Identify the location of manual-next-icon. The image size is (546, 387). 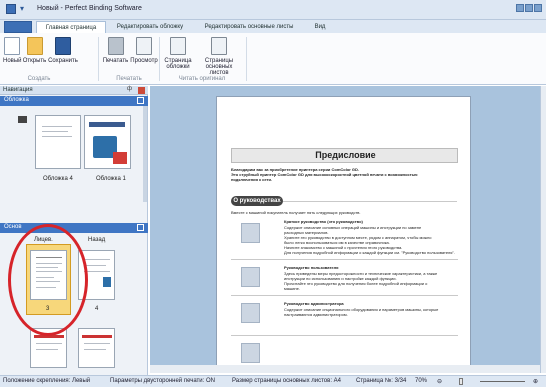
(250, 353).